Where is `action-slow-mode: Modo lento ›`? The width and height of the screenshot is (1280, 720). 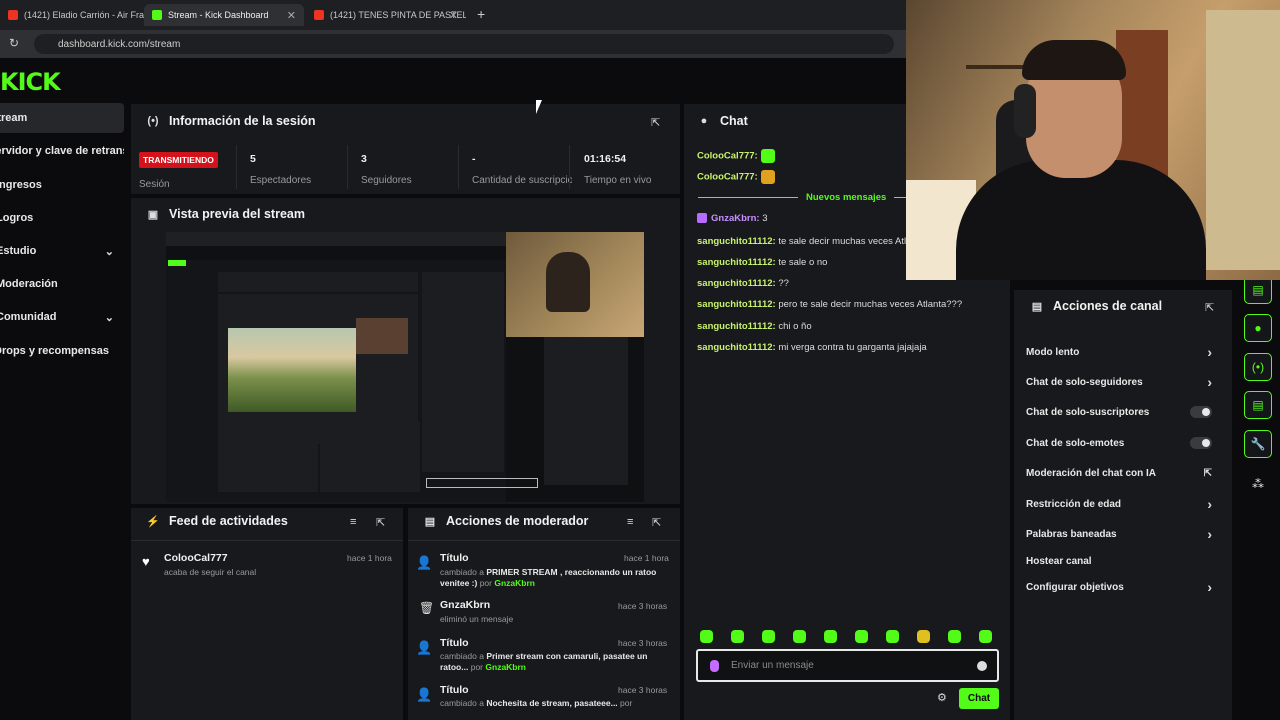 action-slow-mode: Modo lento › is located at coordinates (1124, 352).